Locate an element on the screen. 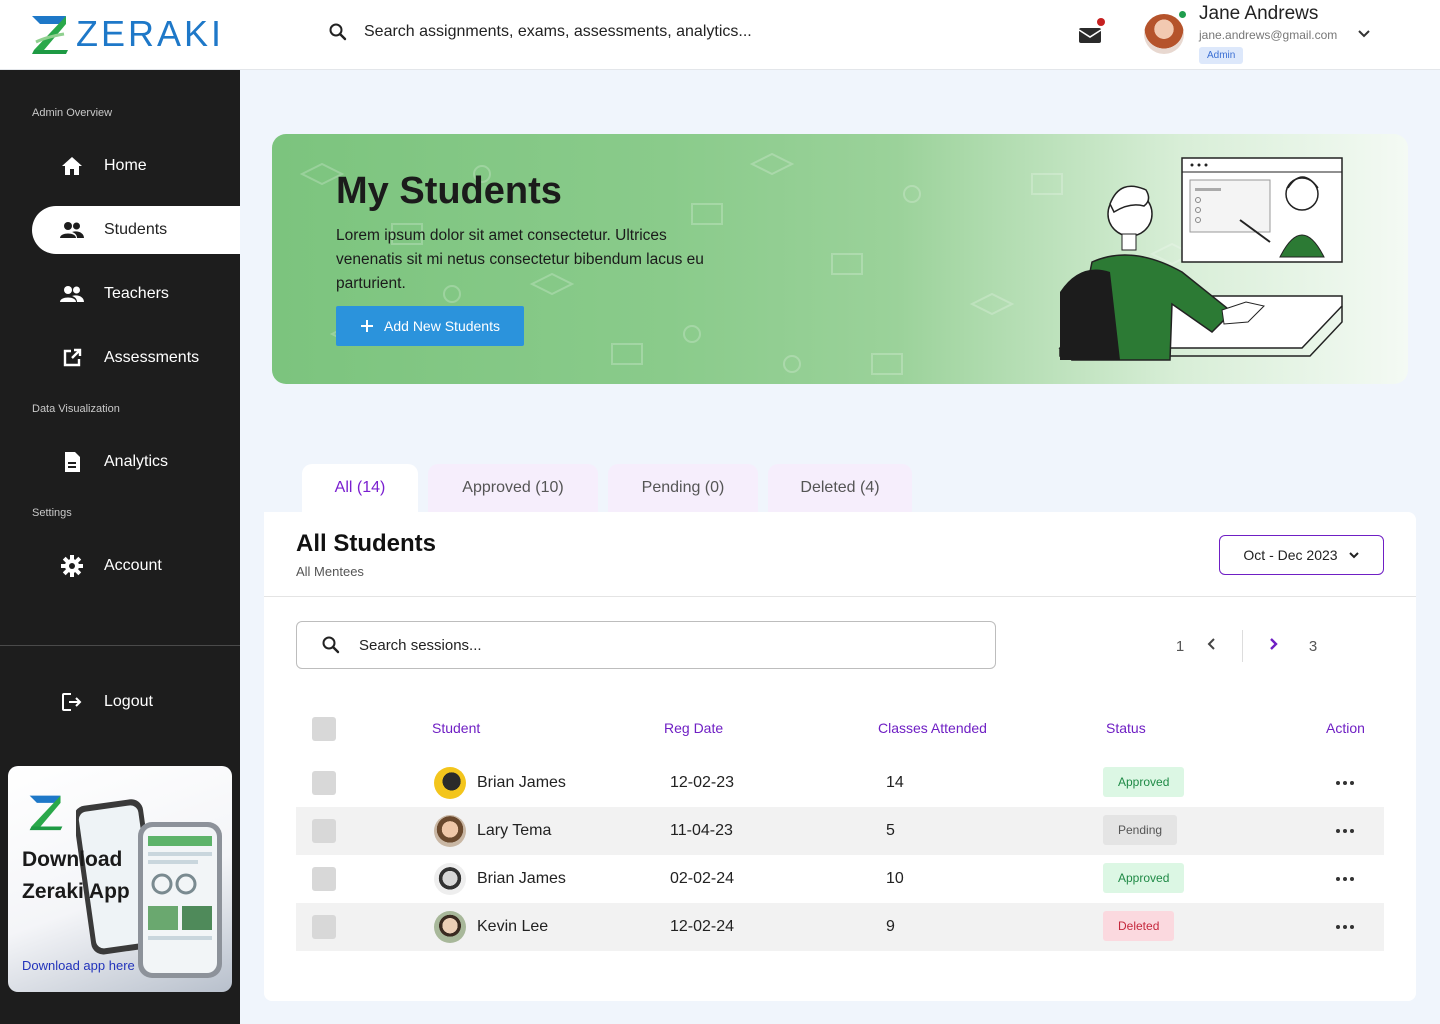 This screenshot has width=1440, height=1024. sidebar-item-assessments: Assessments is located at coordinates (136, 358).